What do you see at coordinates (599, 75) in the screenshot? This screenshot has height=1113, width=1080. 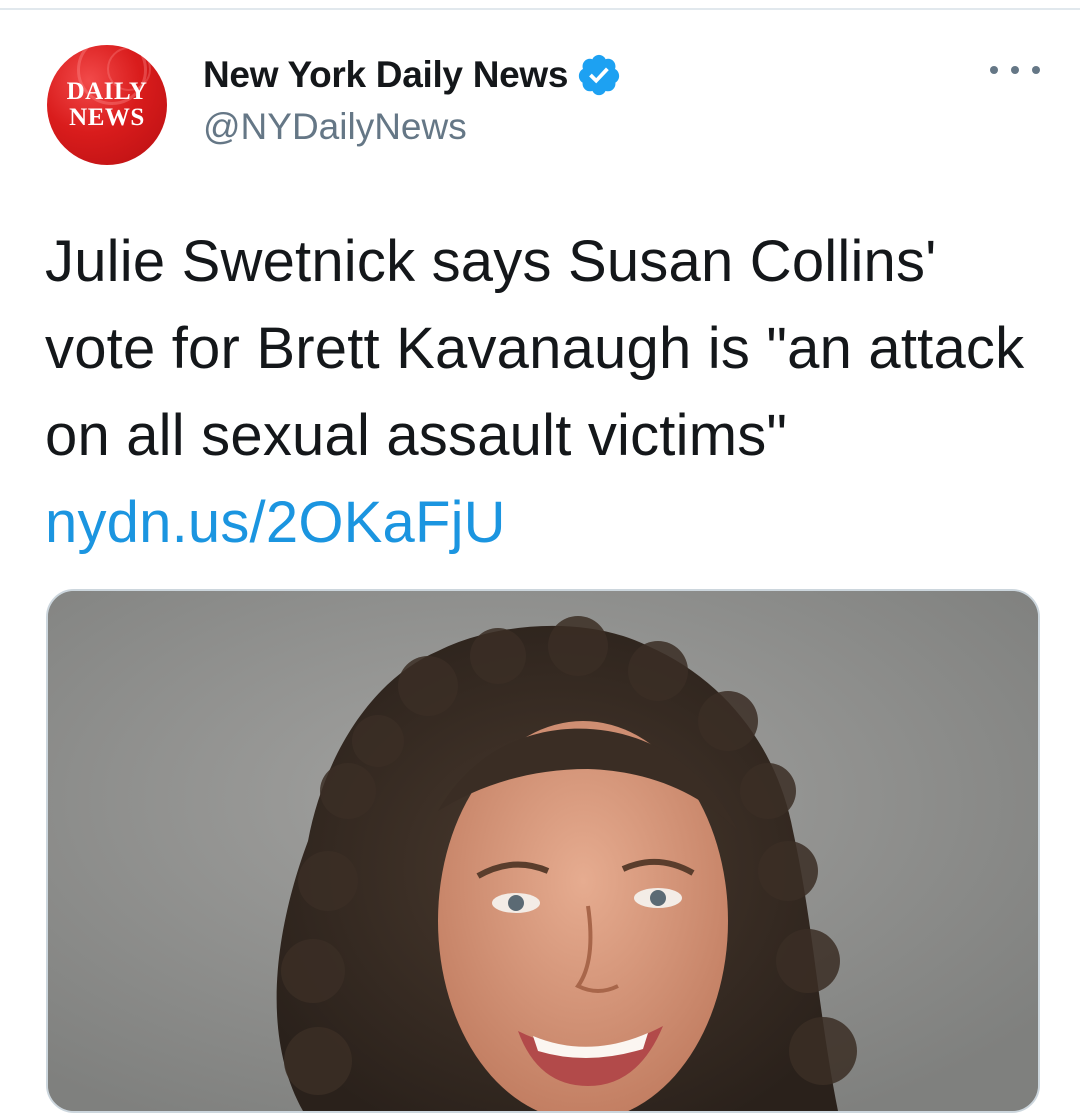 I see `verified-badge-icon` at bounding box center [599, 75].